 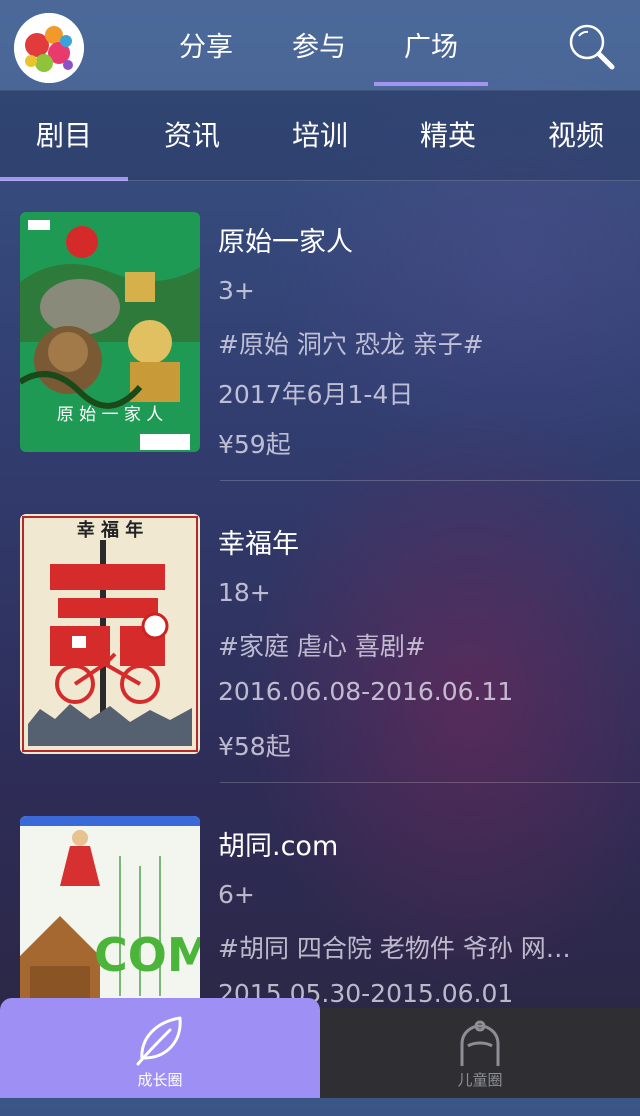 What do you see at coordinates (110, 530) in the screenshot?
I see `poster-title: 幸 福 年` at bounding box center [110, 530].